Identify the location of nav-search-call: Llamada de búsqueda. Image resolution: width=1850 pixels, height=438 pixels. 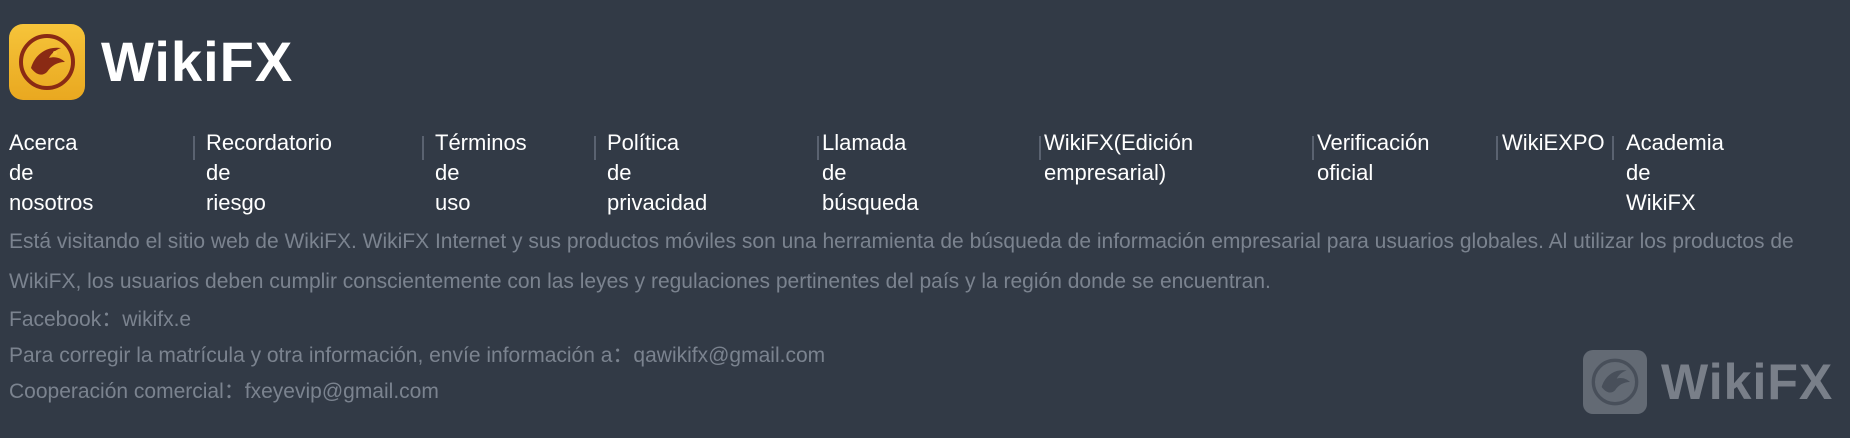
(870, 173).